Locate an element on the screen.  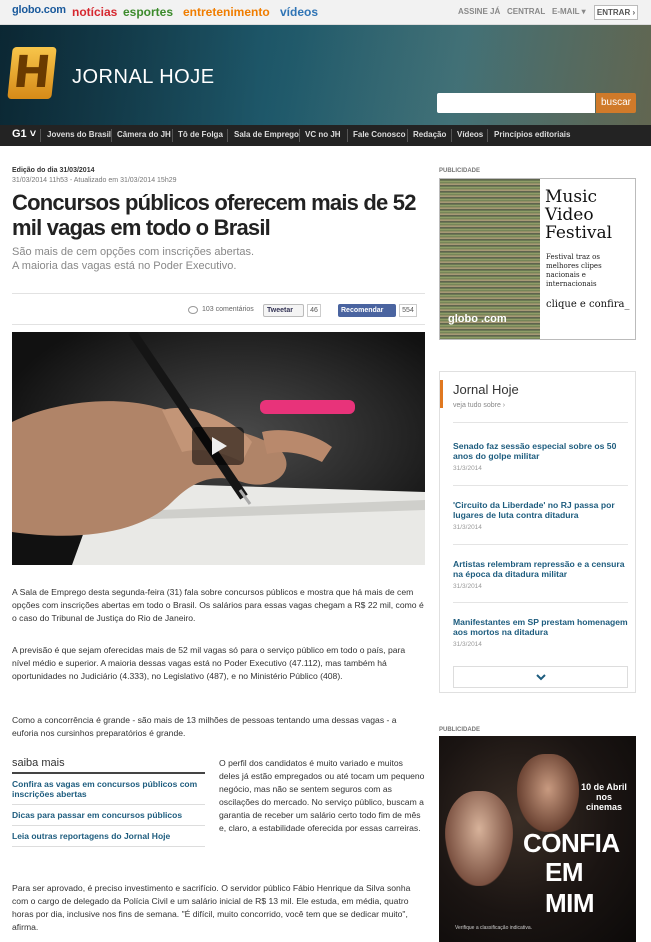
globo-logo: globo.com is located at coordinates (39, 10).